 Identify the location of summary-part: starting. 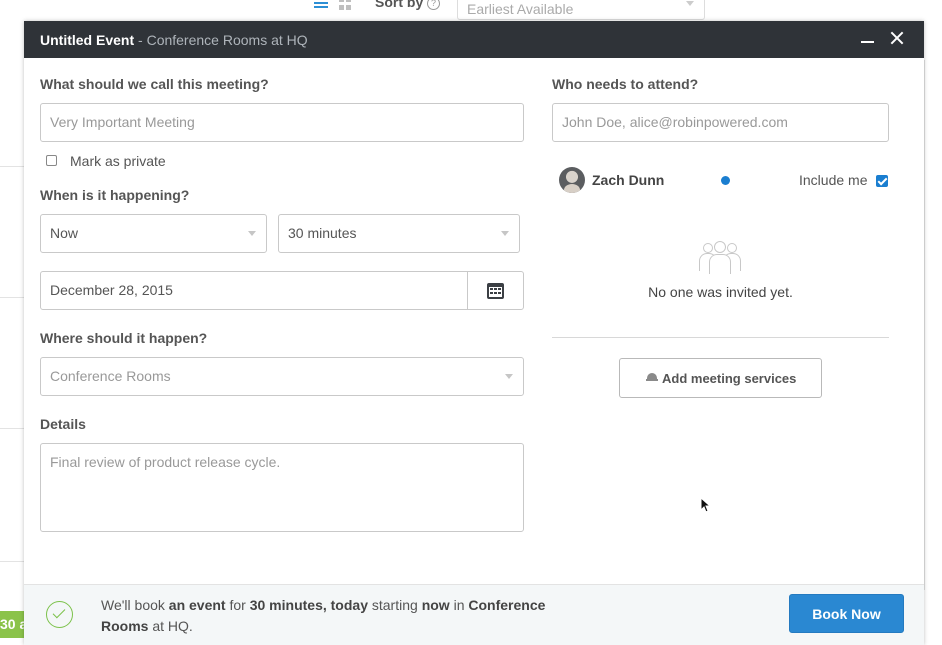
(394, 605).